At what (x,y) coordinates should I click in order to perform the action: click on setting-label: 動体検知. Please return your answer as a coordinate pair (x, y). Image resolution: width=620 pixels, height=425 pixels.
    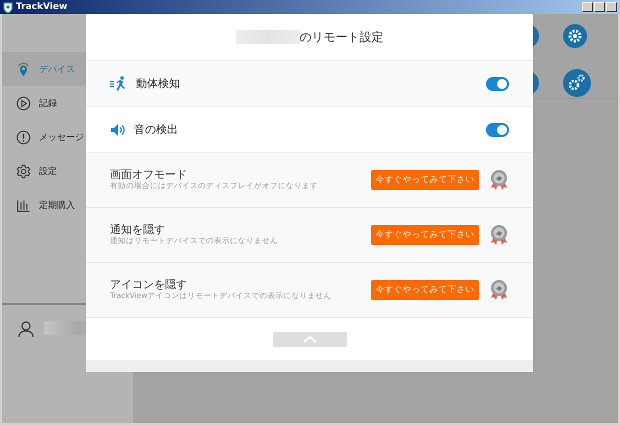
    Looking at the image, I should click on (158, 83).